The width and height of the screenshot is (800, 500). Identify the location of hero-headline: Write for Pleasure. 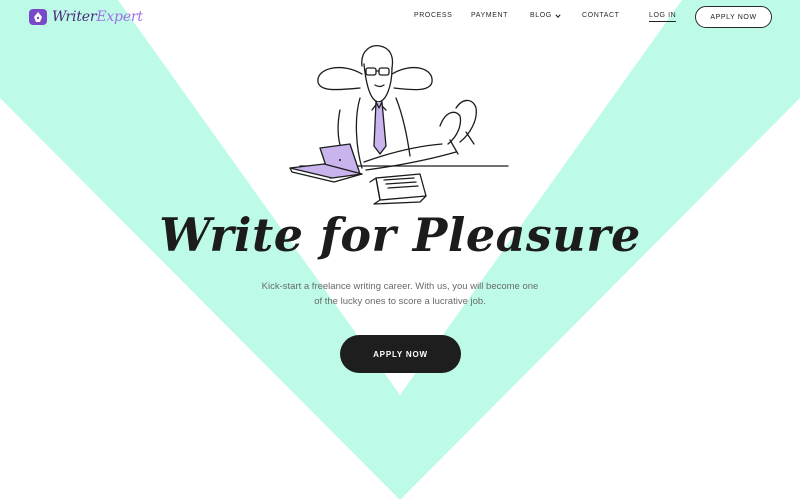
(400, 235).